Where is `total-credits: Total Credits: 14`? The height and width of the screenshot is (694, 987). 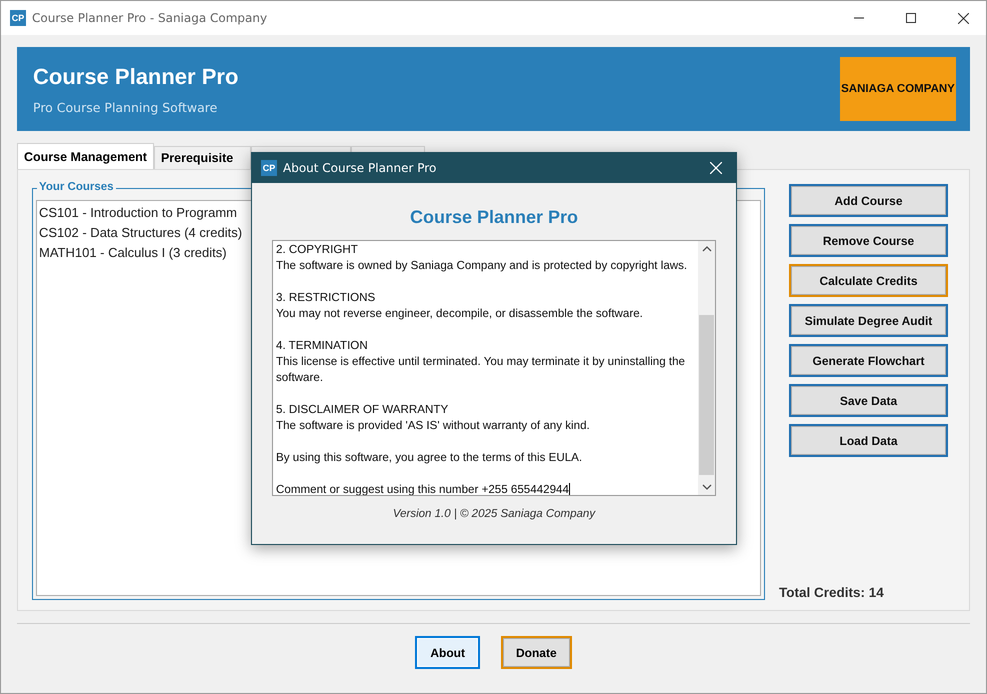
total-credits: Total Credits: 14 is located at coordinates (832, 592).